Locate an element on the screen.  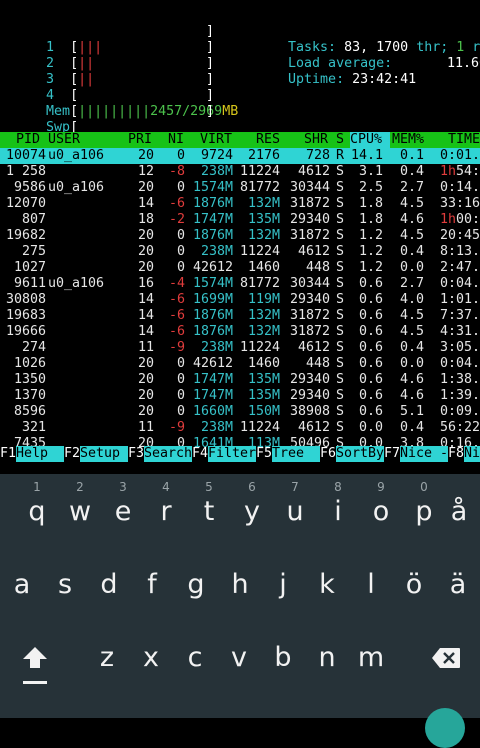
col-ni: NI is located at coordinates (176, 140).